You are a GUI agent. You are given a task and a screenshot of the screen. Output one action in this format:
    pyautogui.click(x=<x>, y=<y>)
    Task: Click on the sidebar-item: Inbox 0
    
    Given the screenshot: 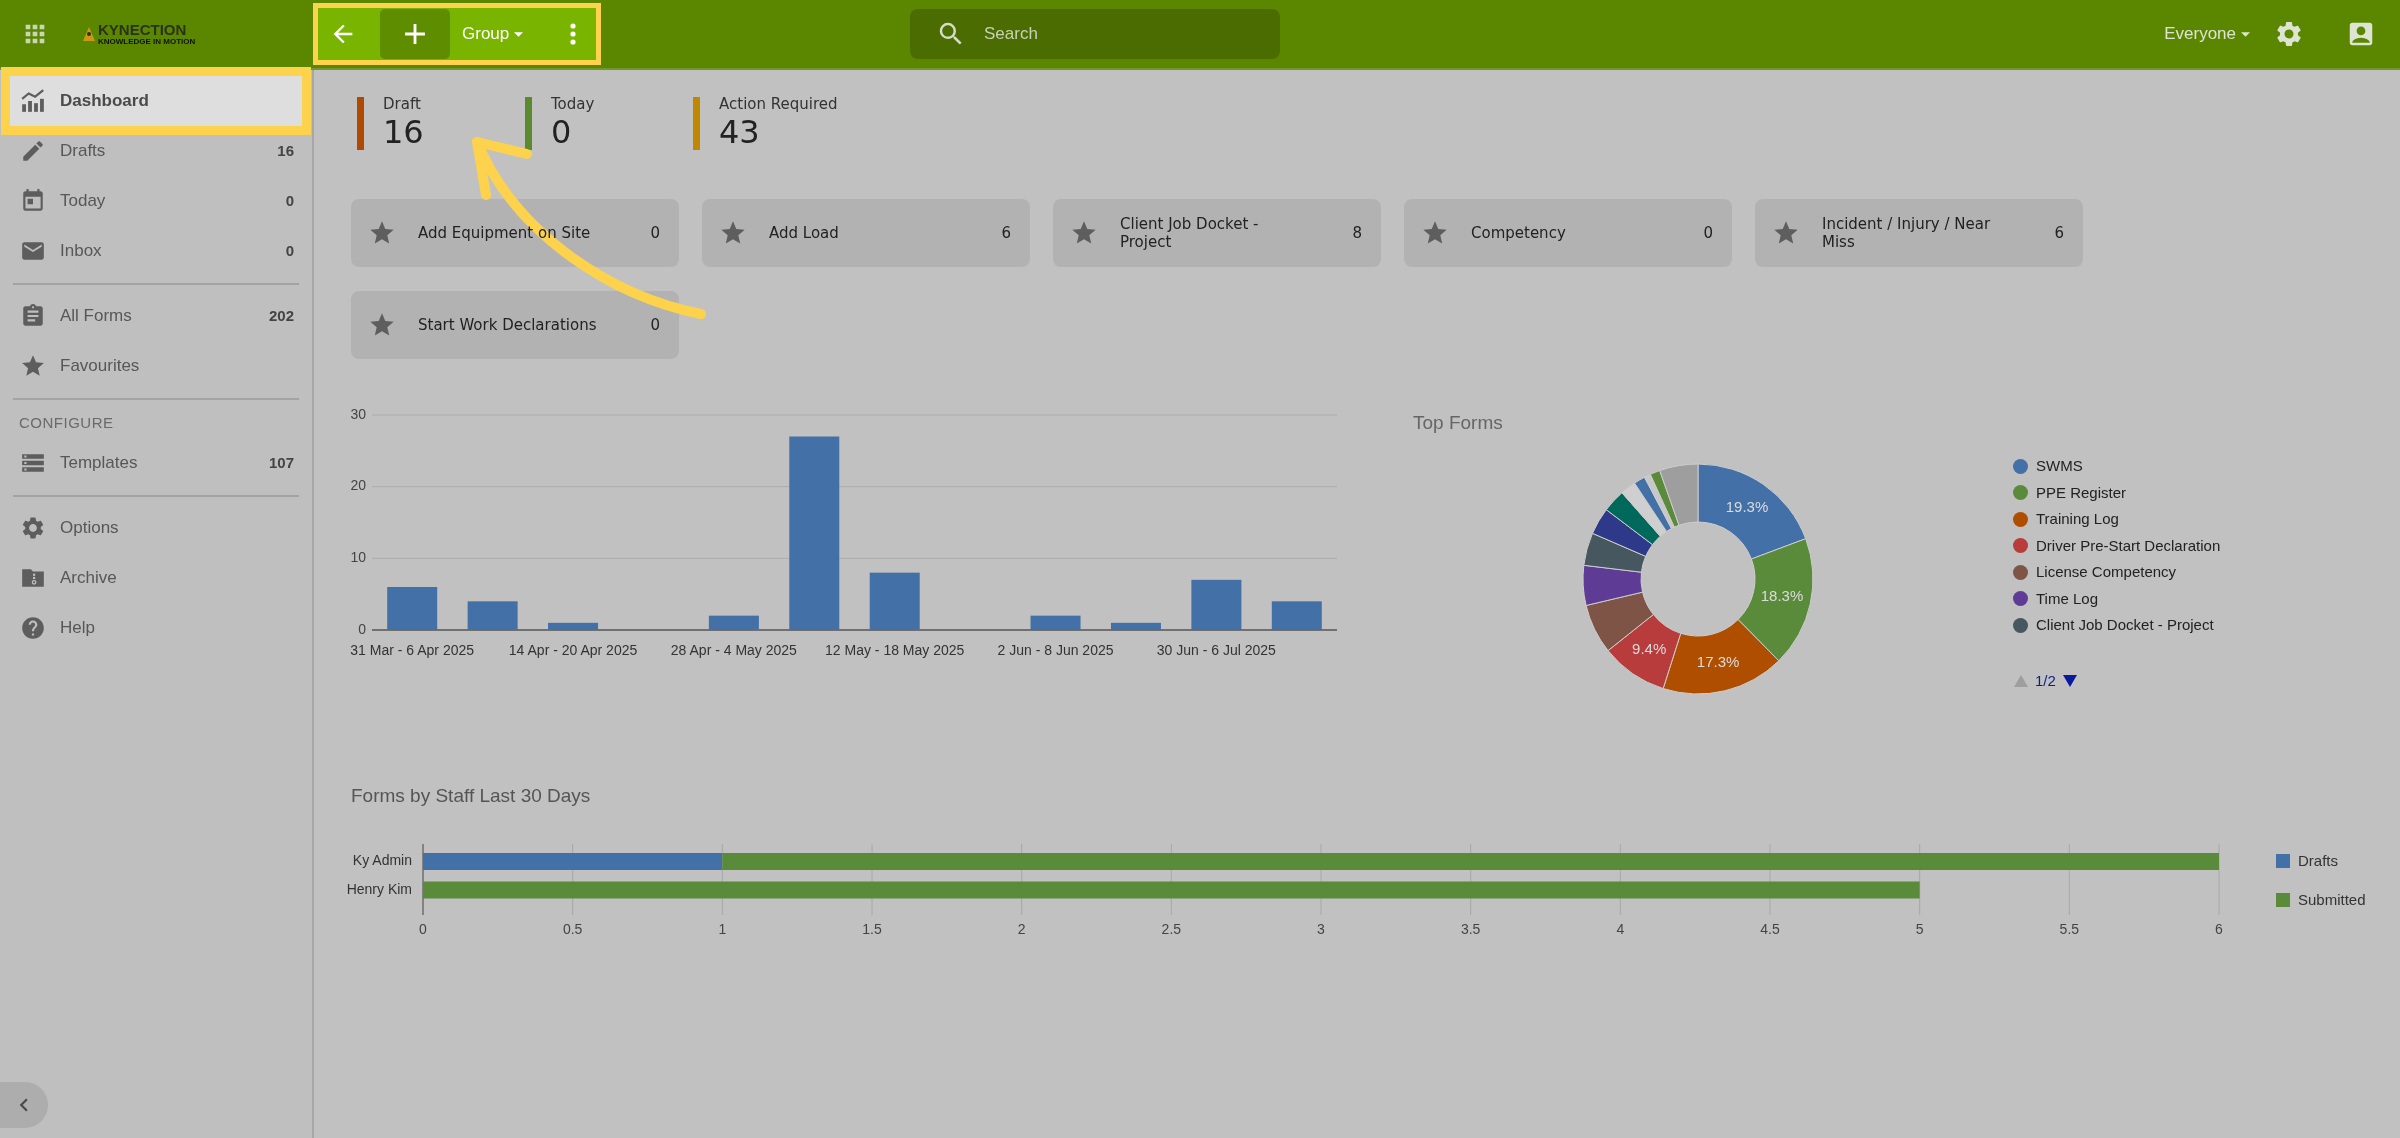 What is the action you would take?
    pyautogui.click(x=156, y=251)
    